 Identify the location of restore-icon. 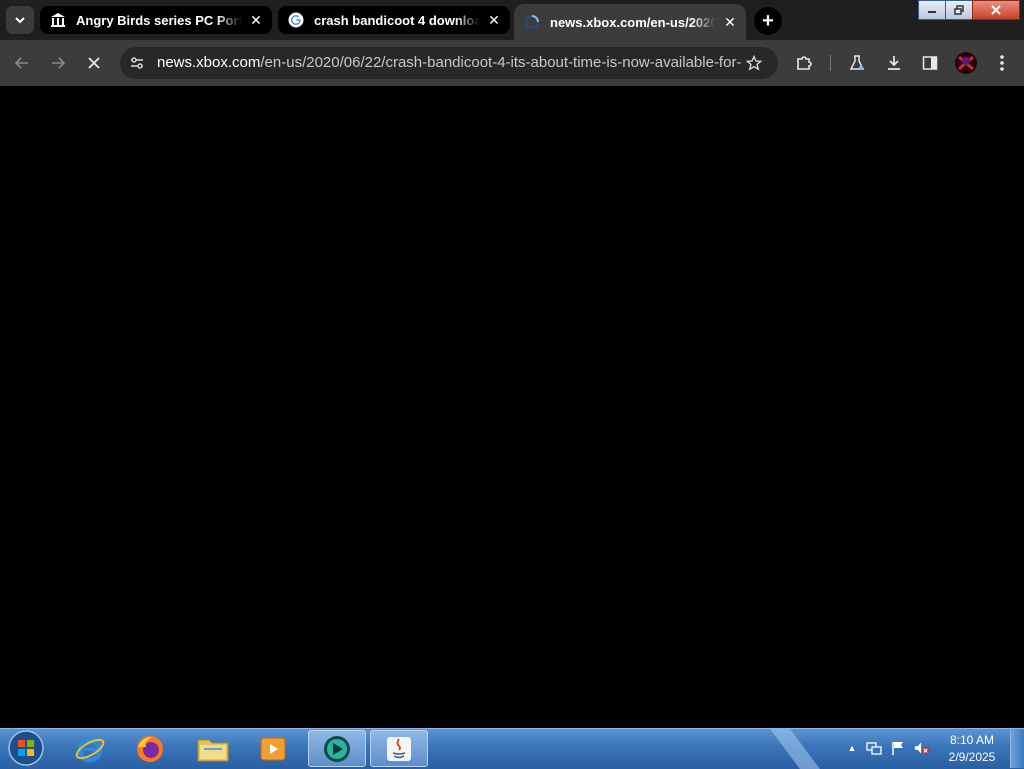
(959, 10).